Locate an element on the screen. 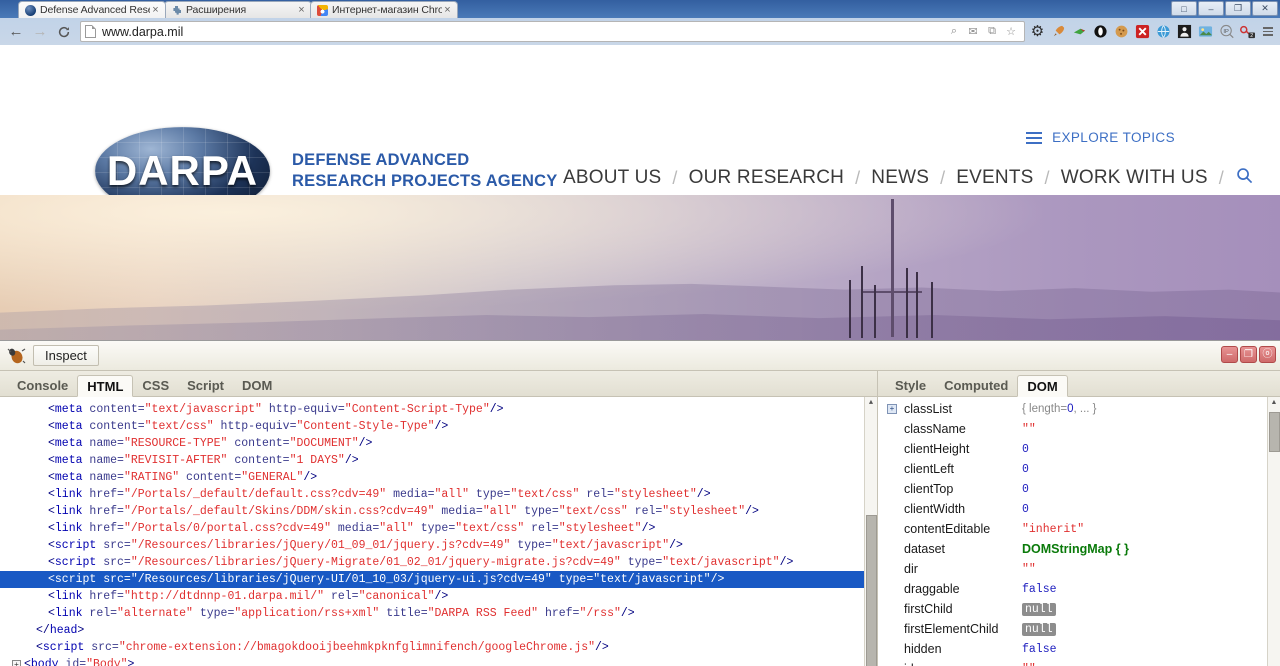 The width and height of the screenshot is (1280, 666). minimize-panel-button: – is located at coordinates (1229, 354).